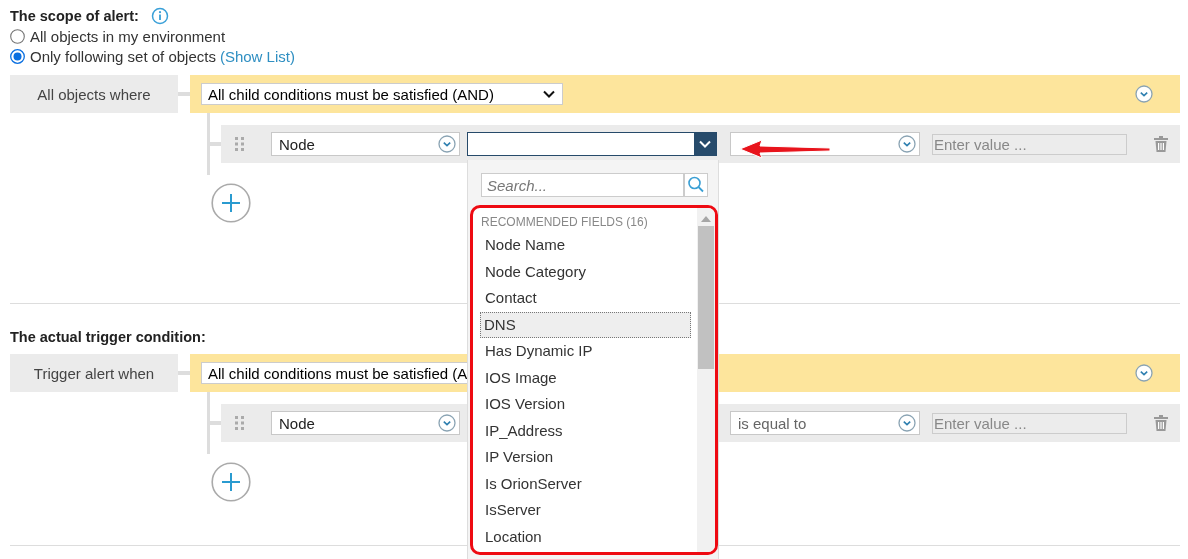 This screenshot has width=1188, height=559. Describe the element at coordinates (706, 380) in the screenshot. I see `scrollbar` at that location.